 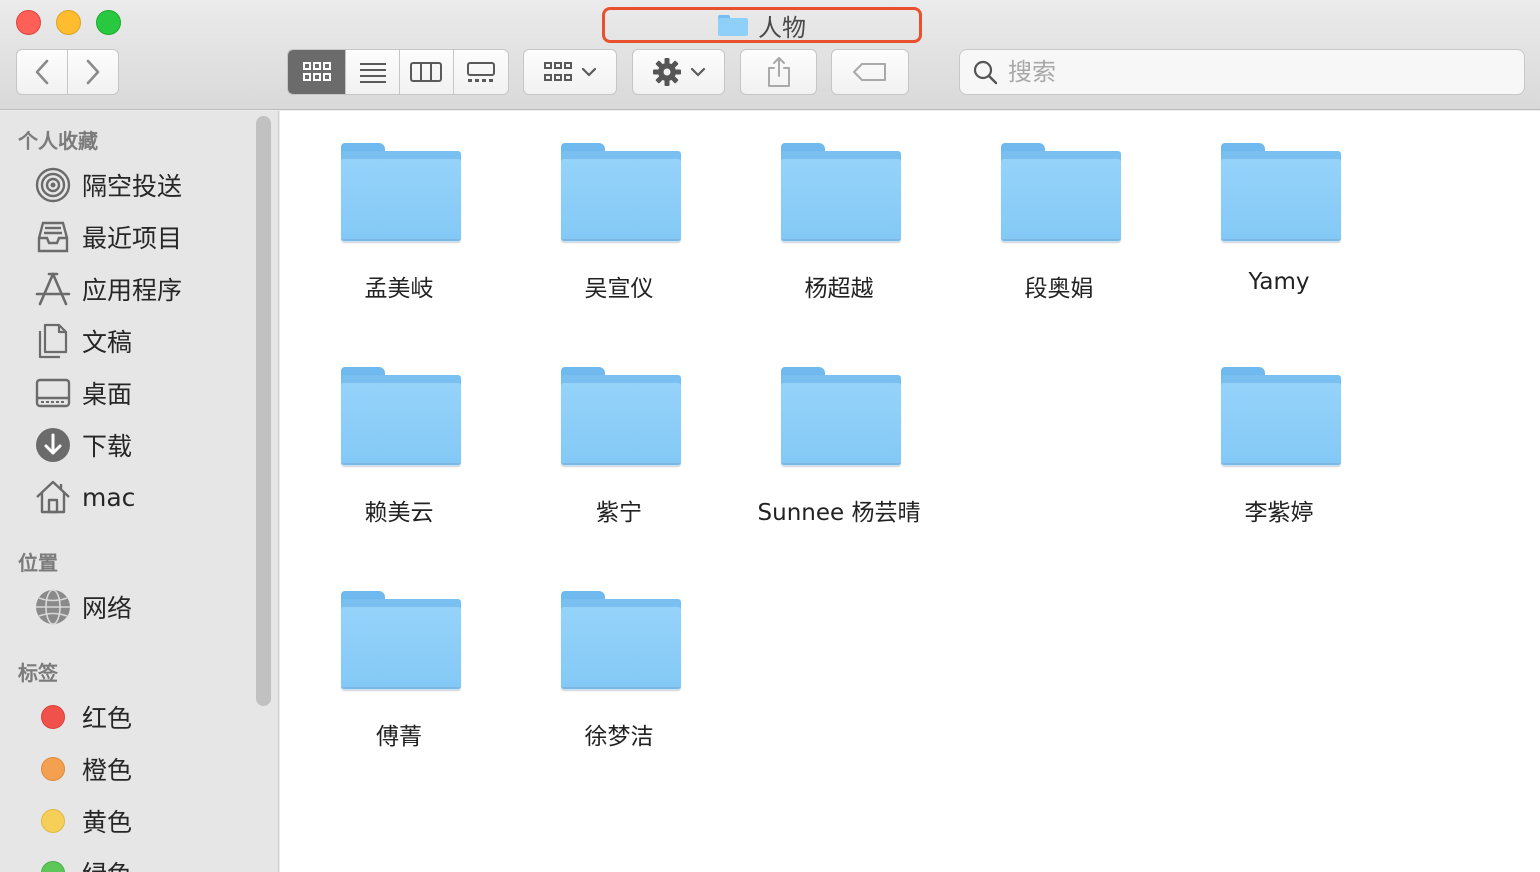 I want to click on folder-item: 徐梦洁, so click(x=619, y=659).